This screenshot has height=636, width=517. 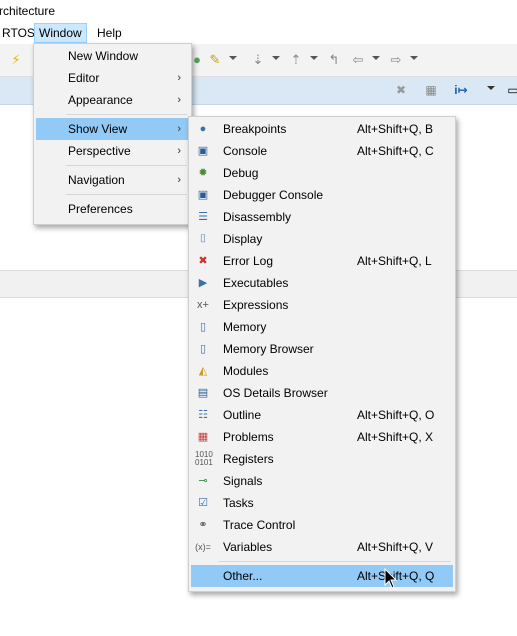 I want to click on menu-item-registers: 1010 0101 Registers, so click(x=322, y=459).